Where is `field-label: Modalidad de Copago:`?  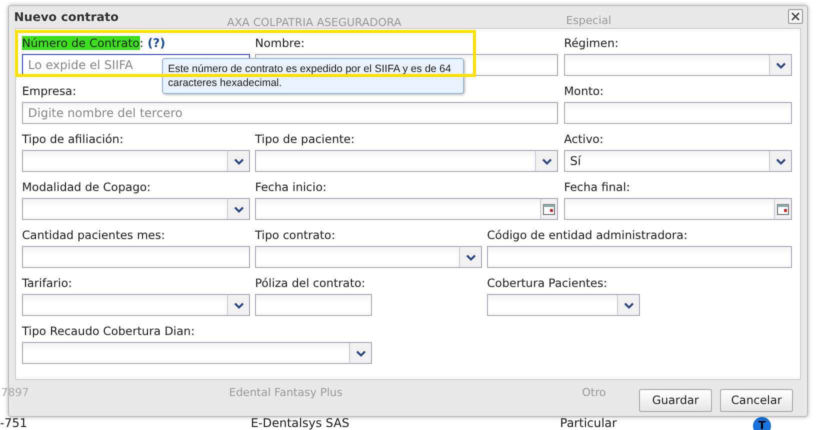 field-label: Modalidad de Copago: is located at coordinates (86, 187).